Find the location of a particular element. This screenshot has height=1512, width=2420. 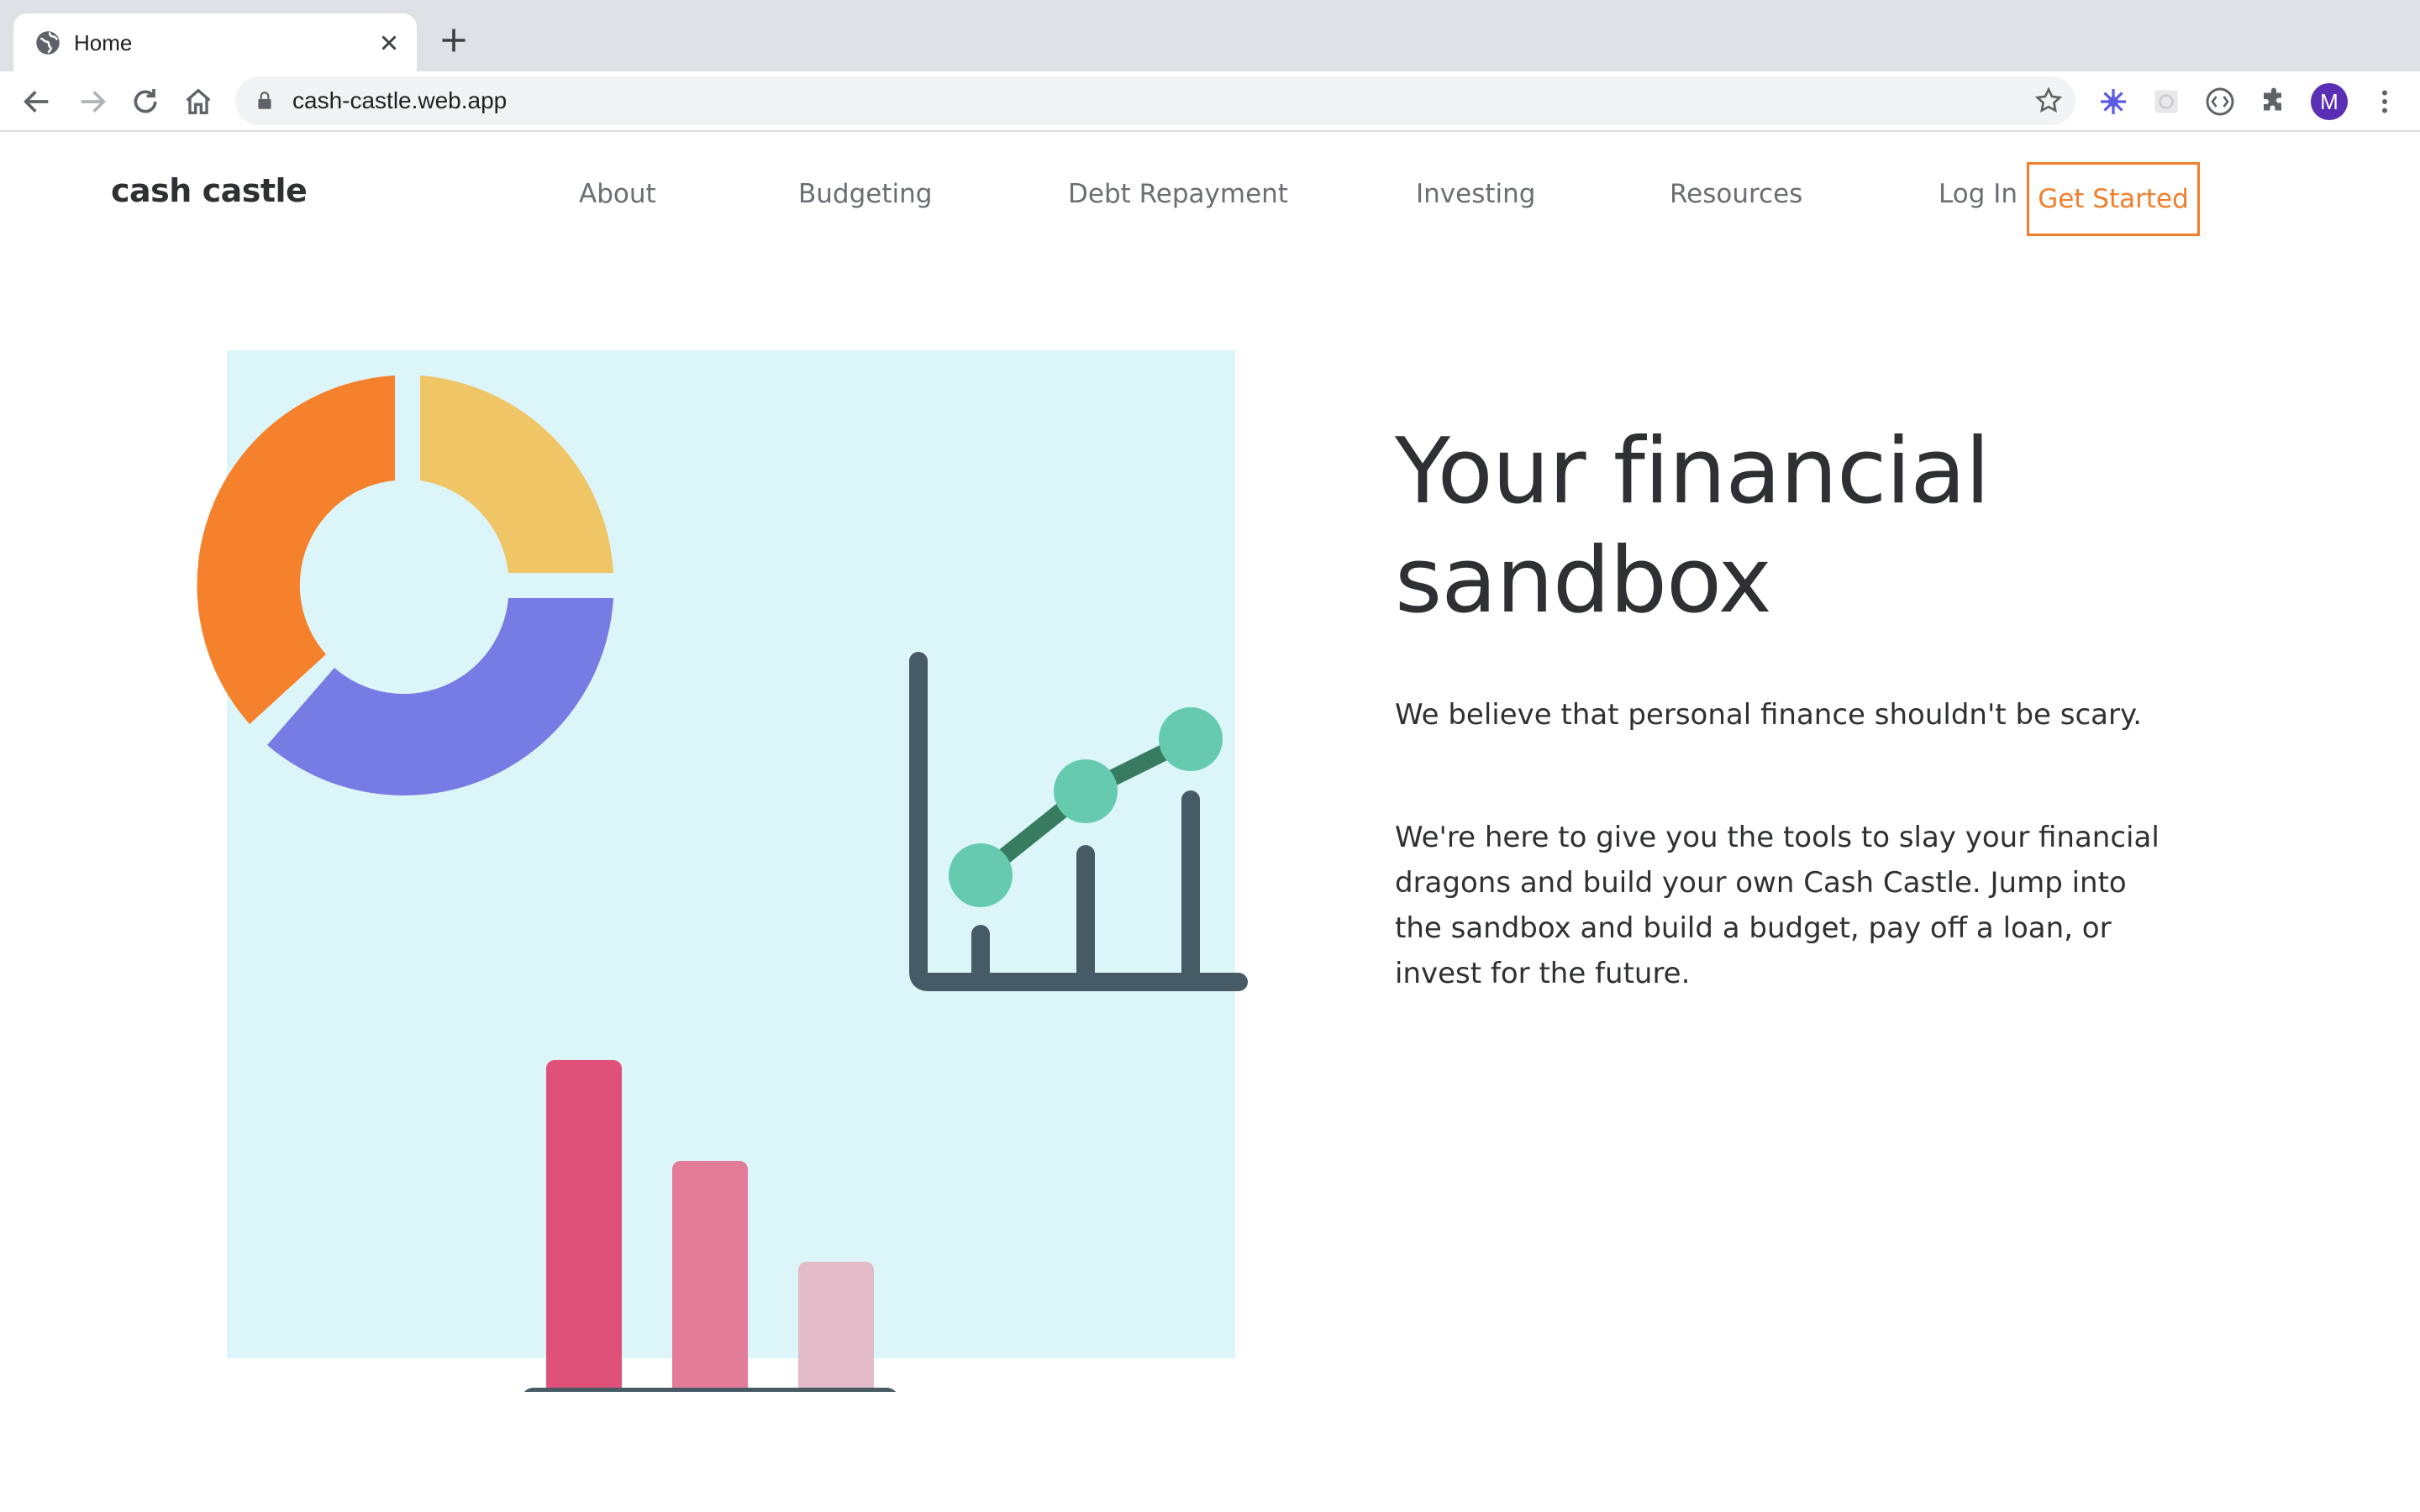

extension-code-icon is located at coordinates (2220, 102).